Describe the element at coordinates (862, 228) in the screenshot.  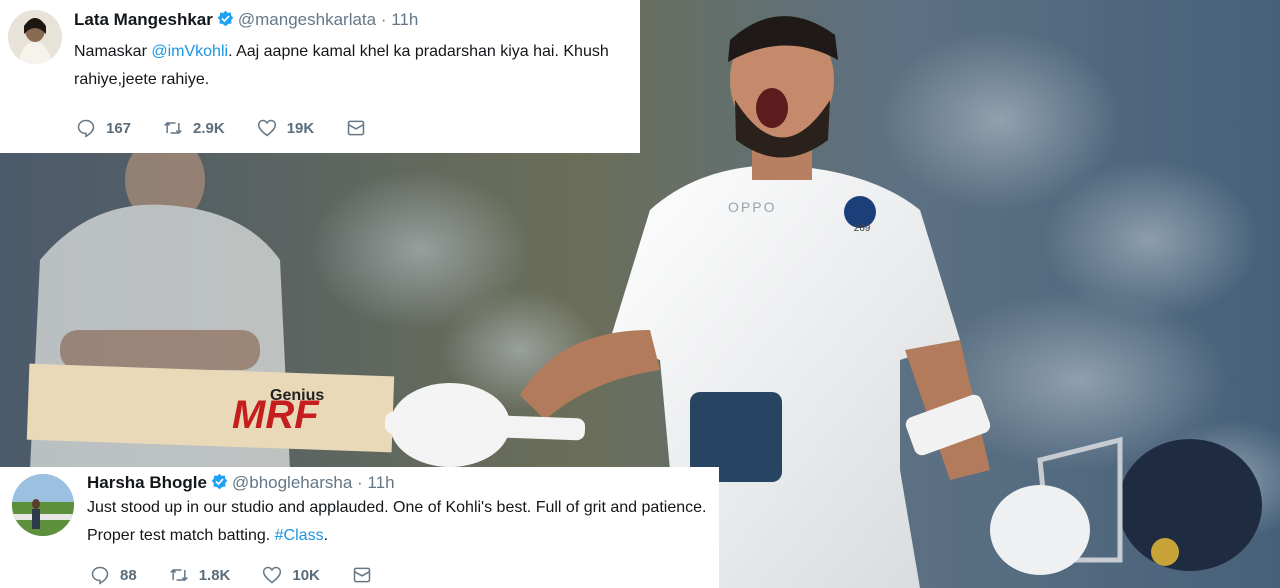
I see `svg-text: 269` at that location.